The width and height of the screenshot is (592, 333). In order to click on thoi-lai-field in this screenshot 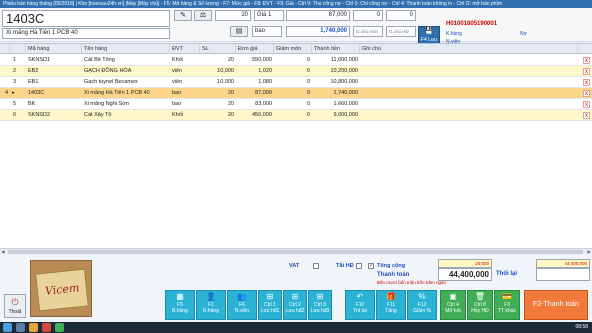, I will do `click(563, 274)`.